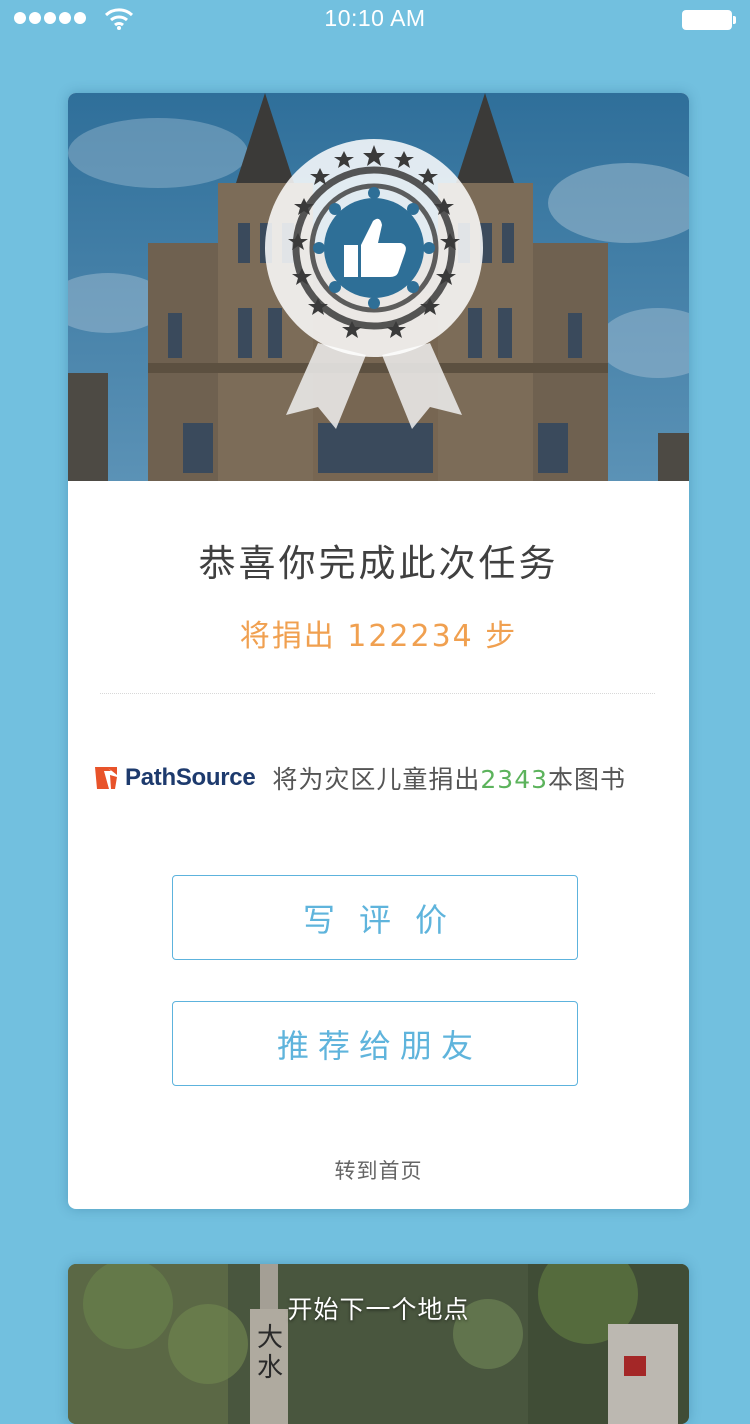 The image size is (750, 1424). I want to click on donation-text: 将为灾区儿童捐出2343本图书, so click(449, 779).